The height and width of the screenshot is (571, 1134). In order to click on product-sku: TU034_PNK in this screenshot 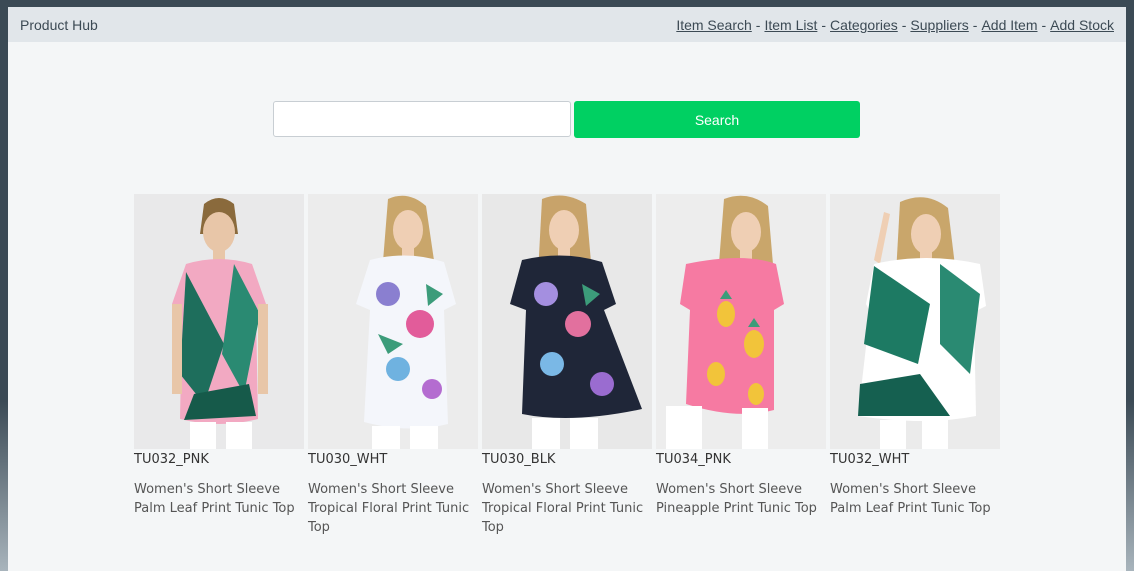, I will do `click(693, 459)`.